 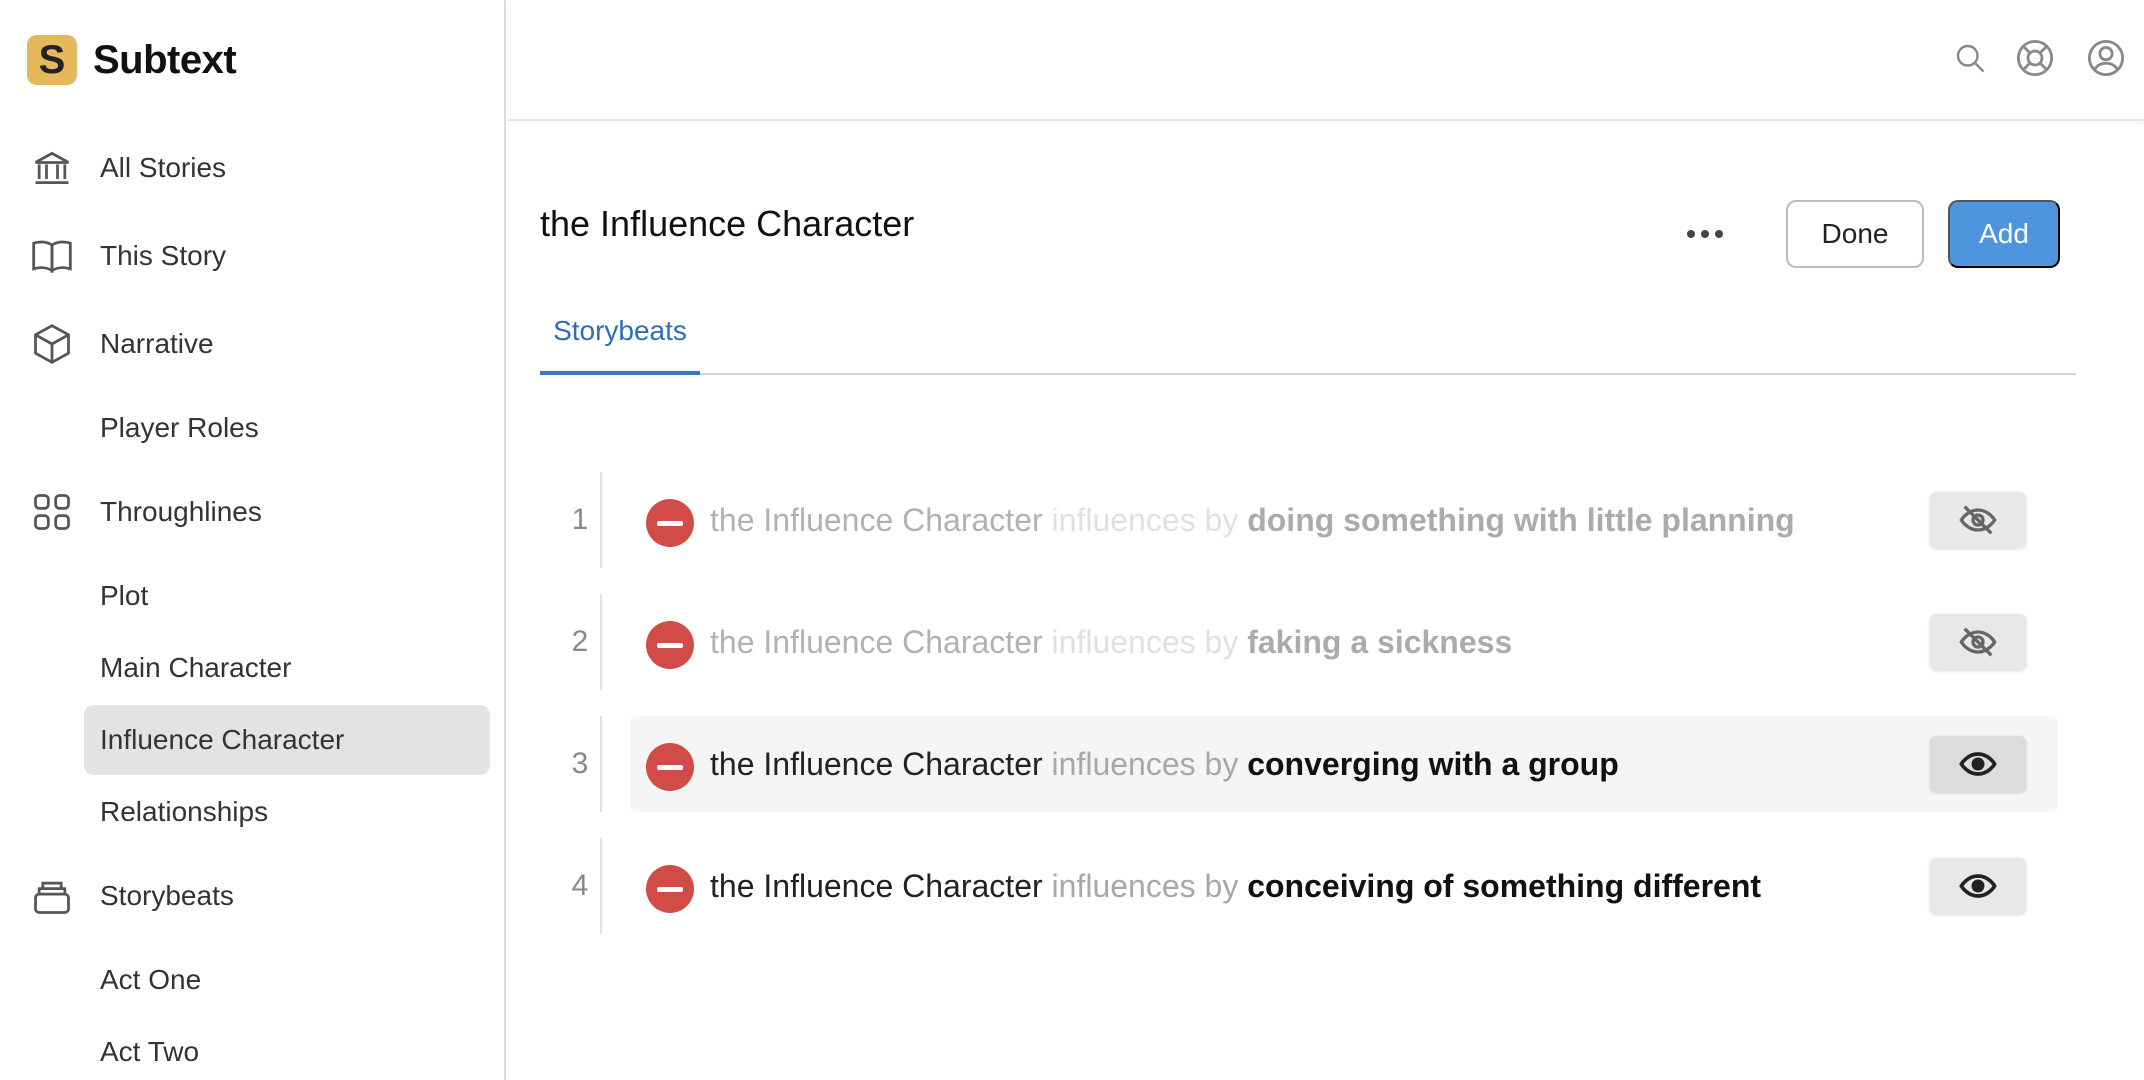 I want to click on storybeat-object: faking a sickness, so click(x=1380, y=642).